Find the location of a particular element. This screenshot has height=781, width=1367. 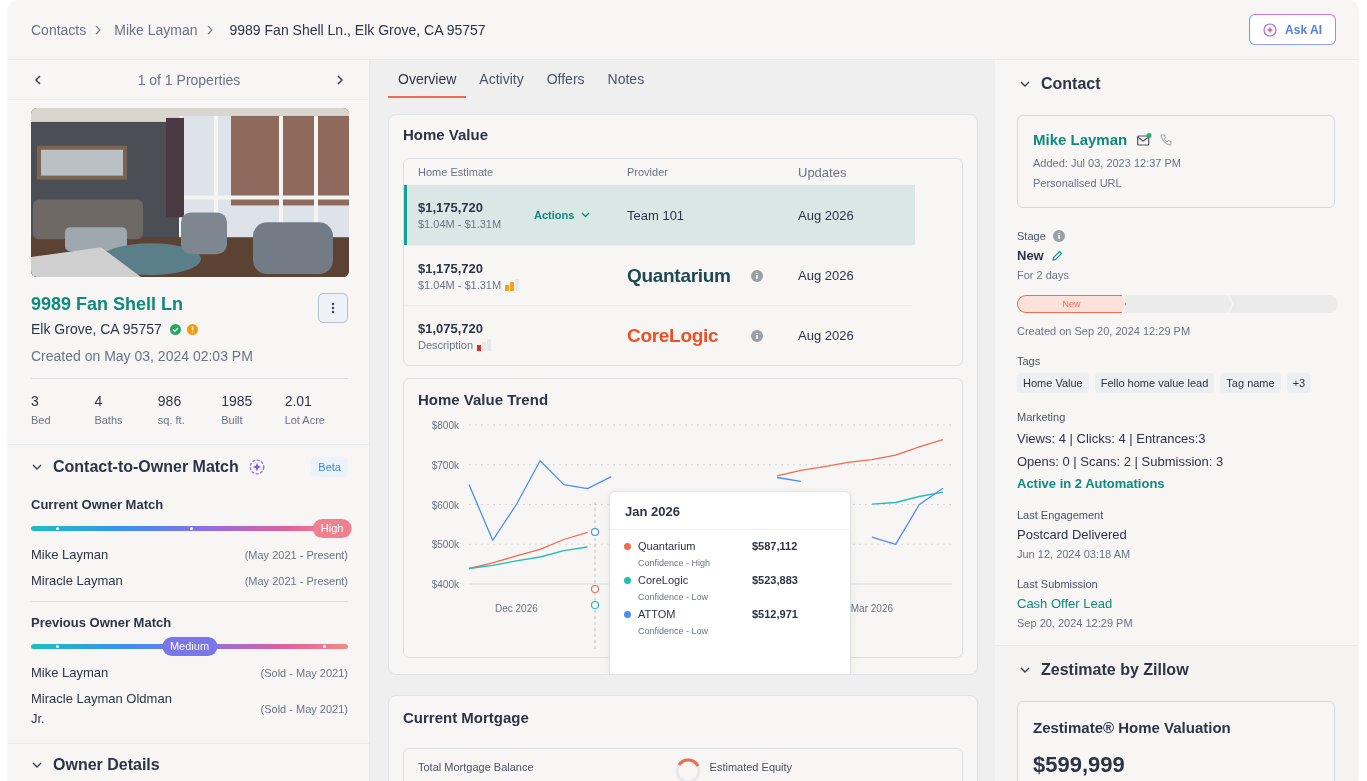

field-label: Estimated Equity is located at coordinates (751, 767).